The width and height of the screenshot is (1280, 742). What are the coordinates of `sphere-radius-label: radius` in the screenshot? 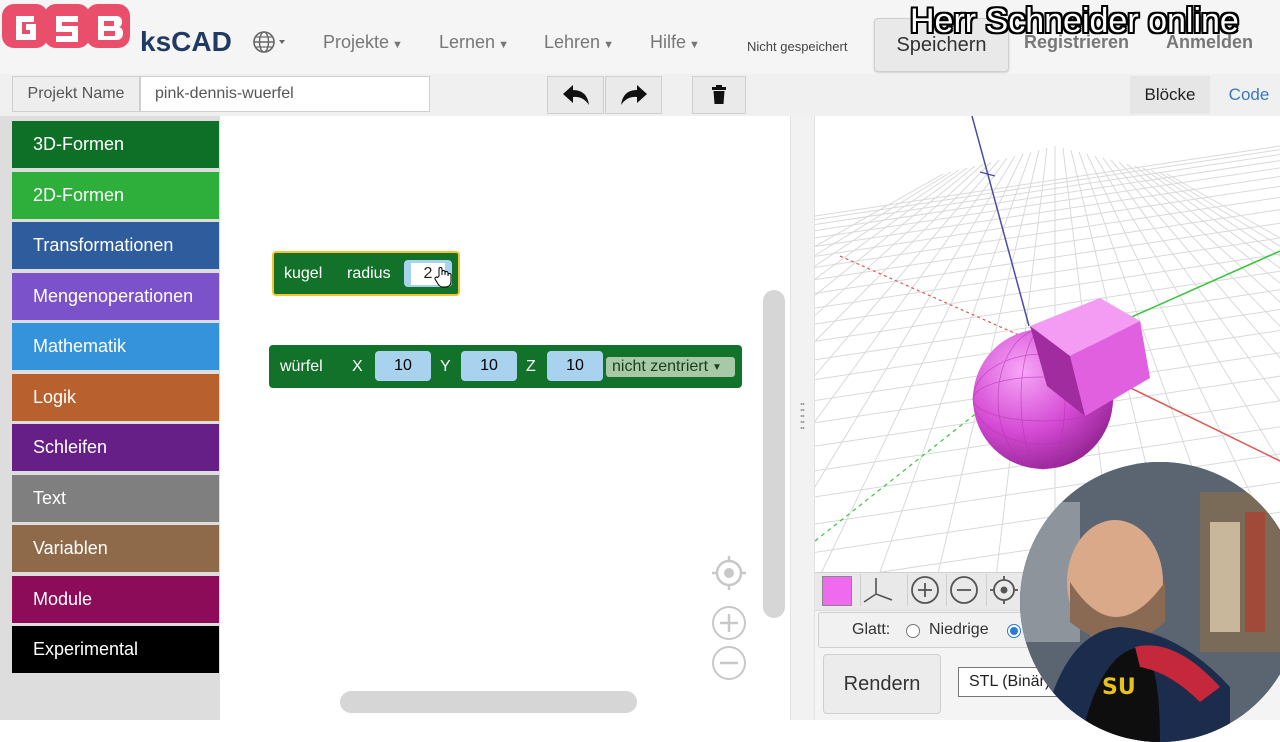 It's located at (369, 273).